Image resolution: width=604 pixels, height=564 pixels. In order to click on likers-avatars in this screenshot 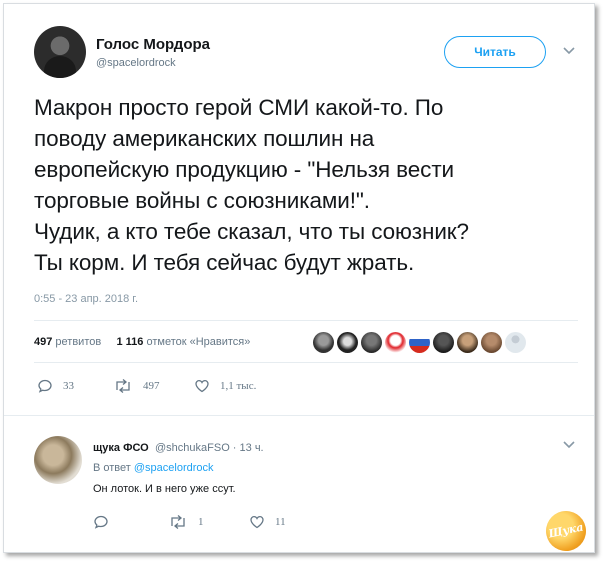, I will do `click(419, 342)`.